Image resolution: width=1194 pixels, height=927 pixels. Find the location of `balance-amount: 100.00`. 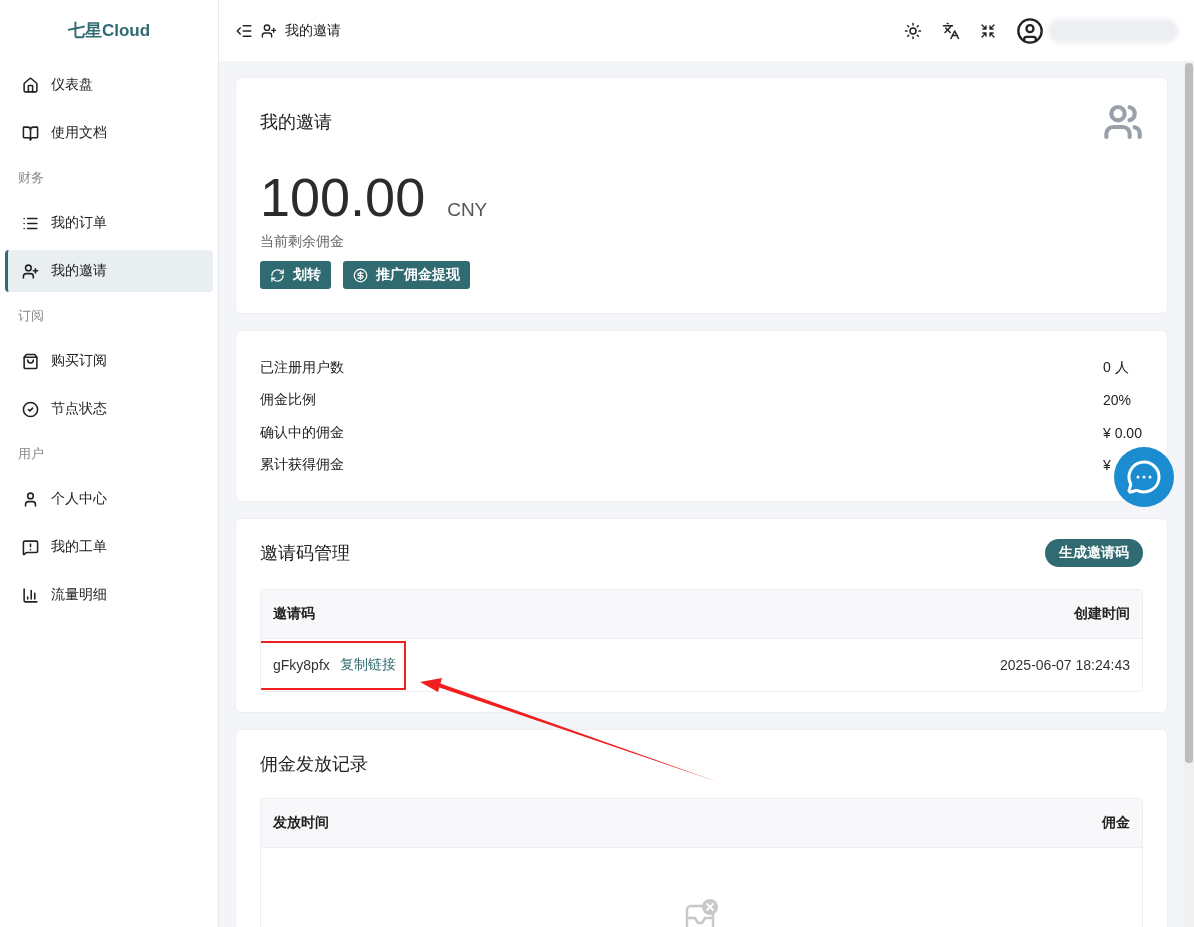

balance-amount: 100.00 is located at coordinates (343, 198).